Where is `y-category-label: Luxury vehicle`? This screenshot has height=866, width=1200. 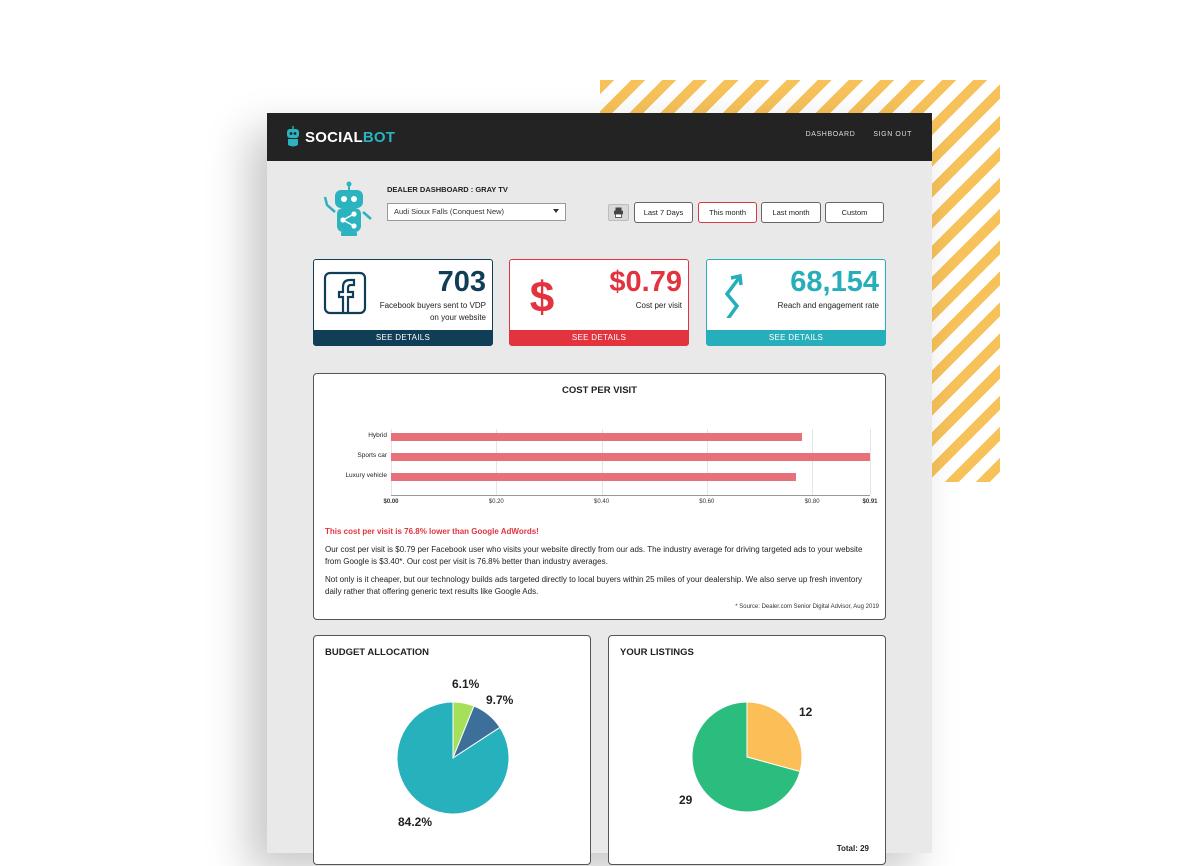 y-category-label: Luxury vehicle is located at coordinates (366, 475).